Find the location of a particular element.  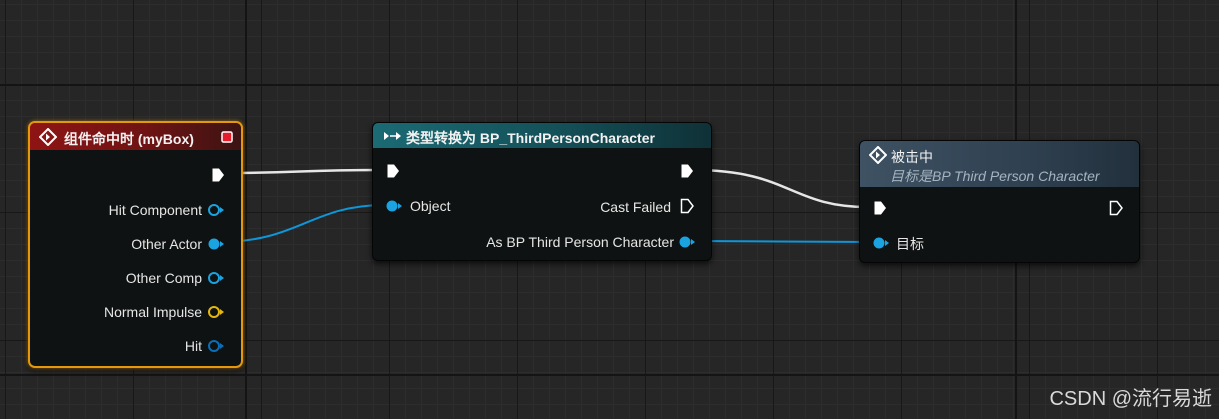

pin-label-other-actor: Other Actor is located at coordinates (166, 244).